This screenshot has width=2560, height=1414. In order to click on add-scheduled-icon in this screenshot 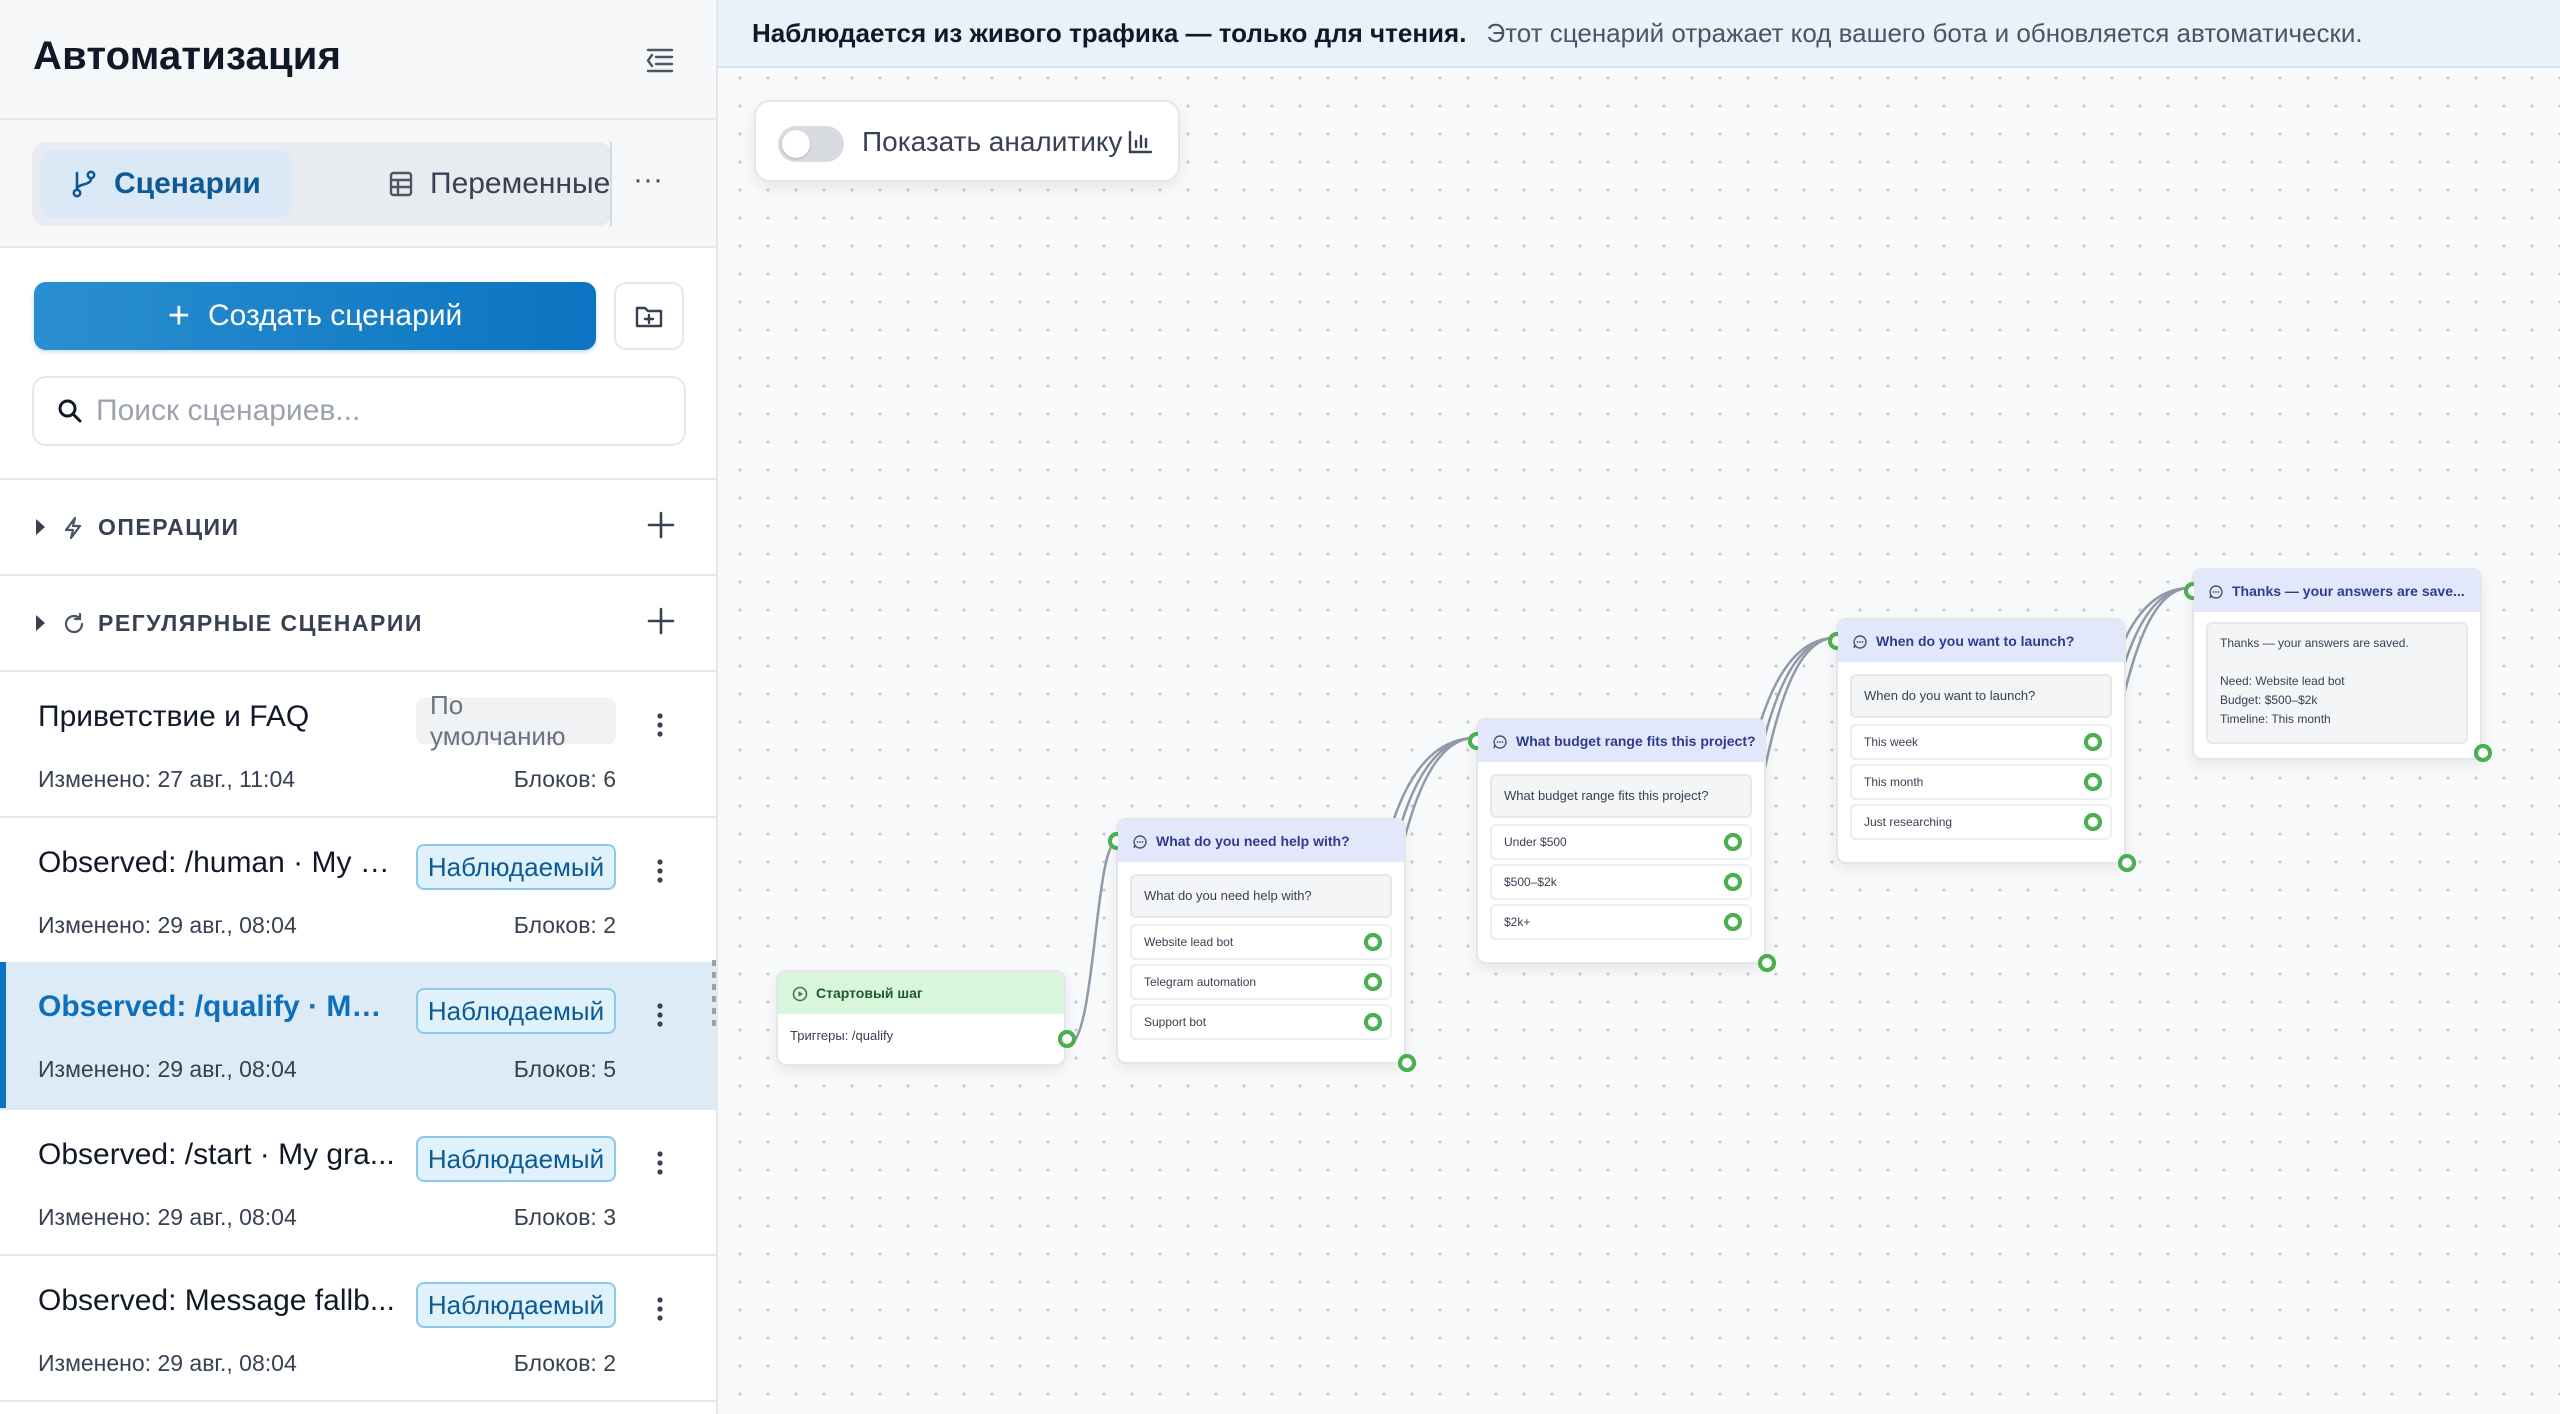, I will do `click(661, 621)`.